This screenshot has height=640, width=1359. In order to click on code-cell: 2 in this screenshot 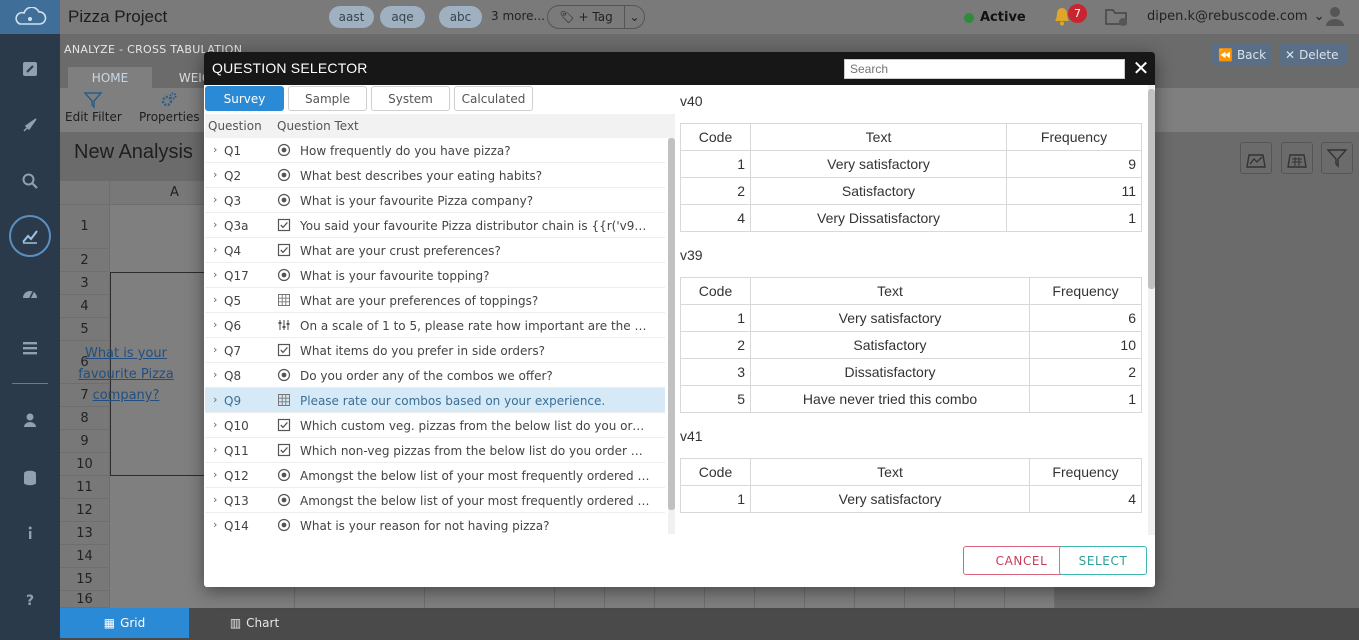, I will do `click(715, 191)`.